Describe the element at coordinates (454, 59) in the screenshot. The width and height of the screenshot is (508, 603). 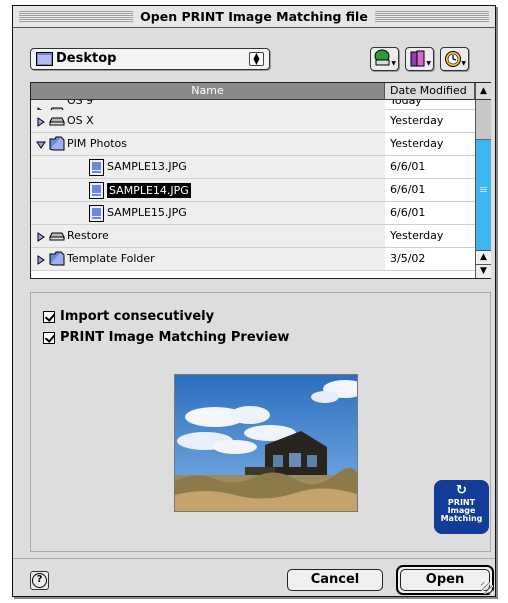
I see `recent-button: ▼` at that location.